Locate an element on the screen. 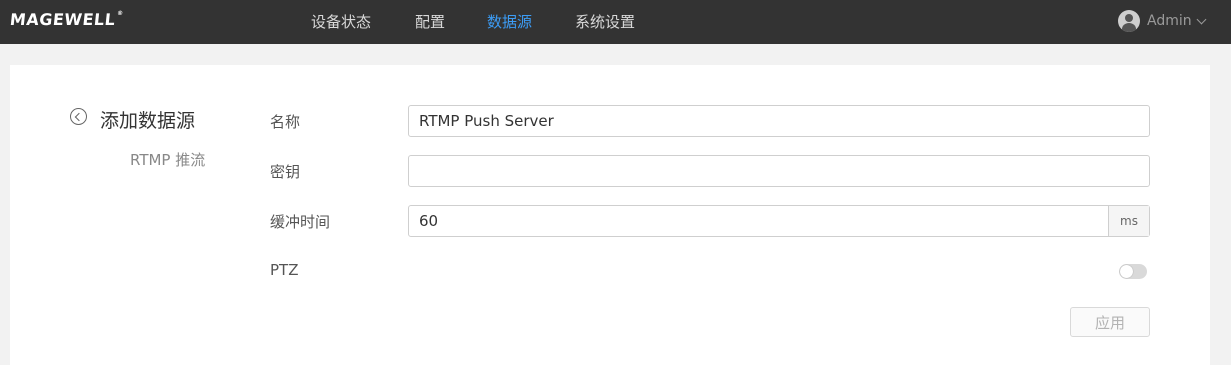 The image size is (1231, 365). user-name: Admin is located at coordinates (1169, 21).